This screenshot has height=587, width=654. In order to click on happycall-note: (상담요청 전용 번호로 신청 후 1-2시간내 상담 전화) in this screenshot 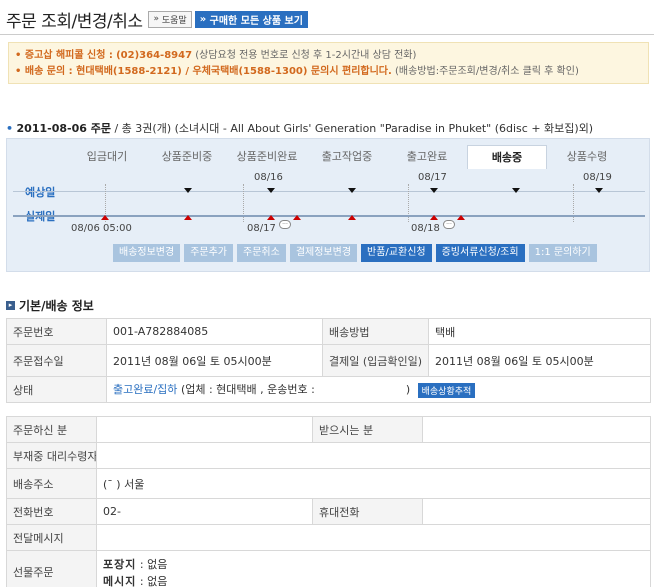, I will do `click(306, 55)`.